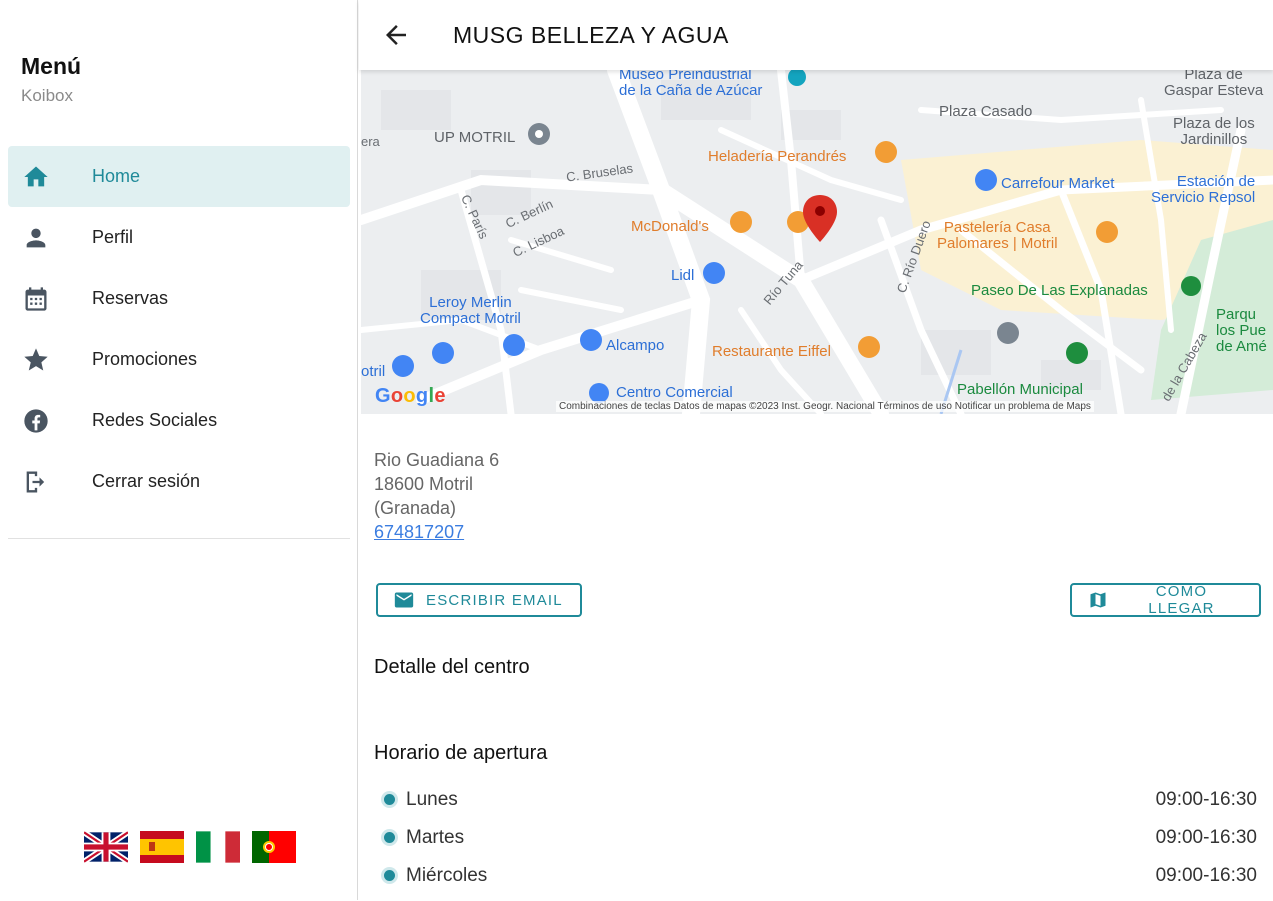 This screenshot has height=901, width=1273. What do you see at coordinates (415, 508) in the screenshot?
I see `address-province: (Granada)` at bounding box center [415, 508].